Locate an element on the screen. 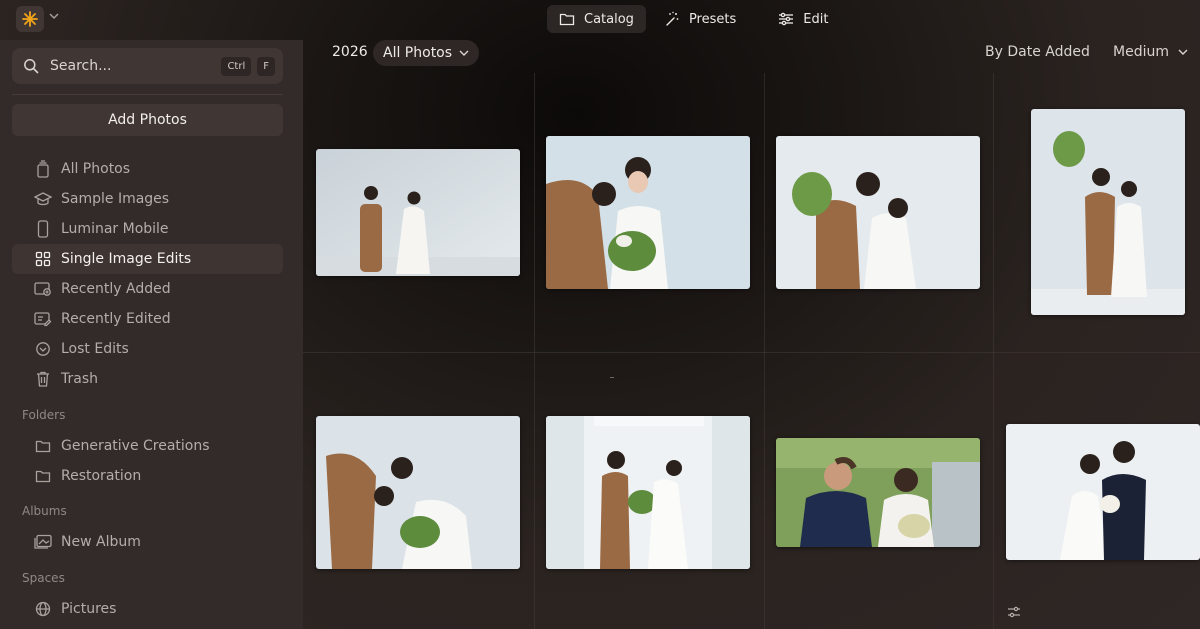 This screenshot has height=629, width=1200. shortcut-key-ctrl: Ctrl is located at coordinates (236, 66).